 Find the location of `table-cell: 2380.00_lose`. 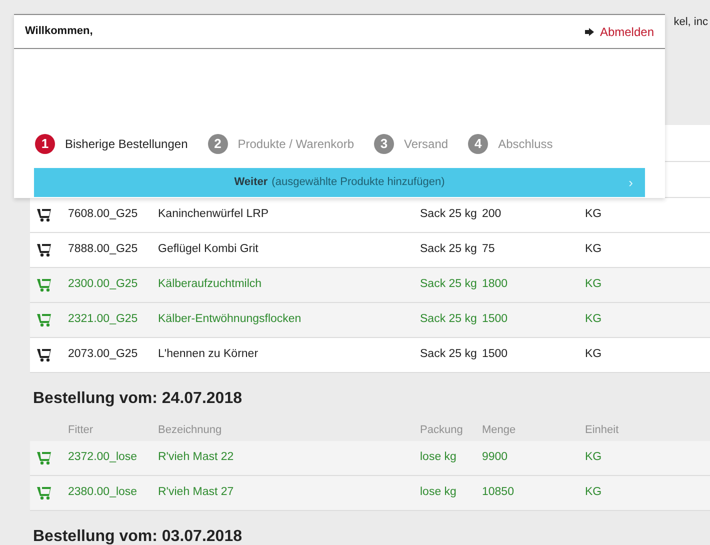

table-cell: 2380.00_lose is located at coordinates (103, 492).